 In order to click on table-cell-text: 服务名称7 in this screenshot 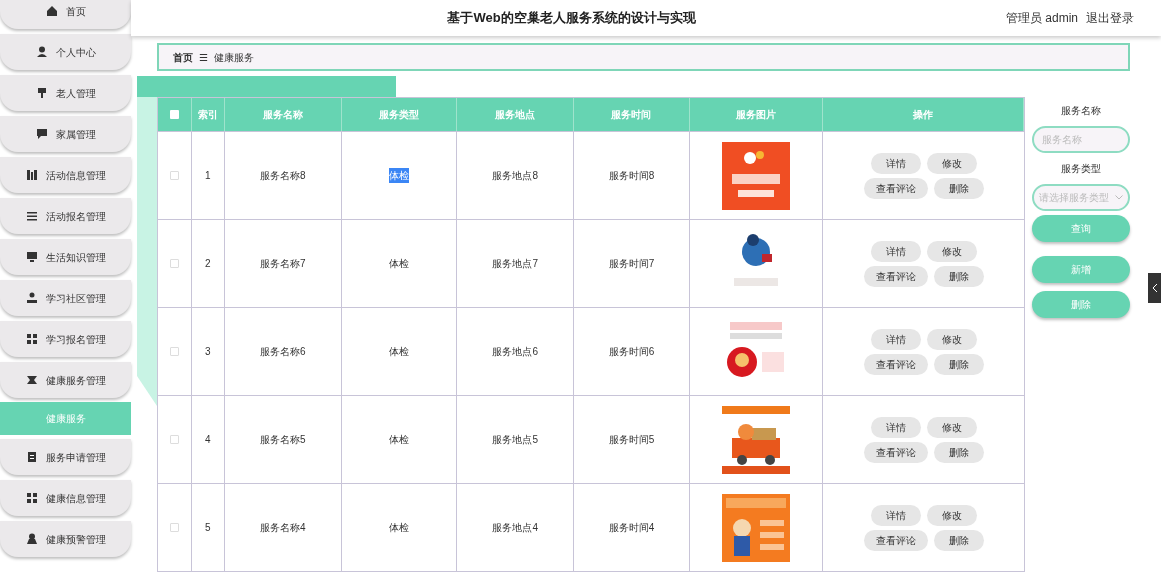, I will do `click(282, 264)`.